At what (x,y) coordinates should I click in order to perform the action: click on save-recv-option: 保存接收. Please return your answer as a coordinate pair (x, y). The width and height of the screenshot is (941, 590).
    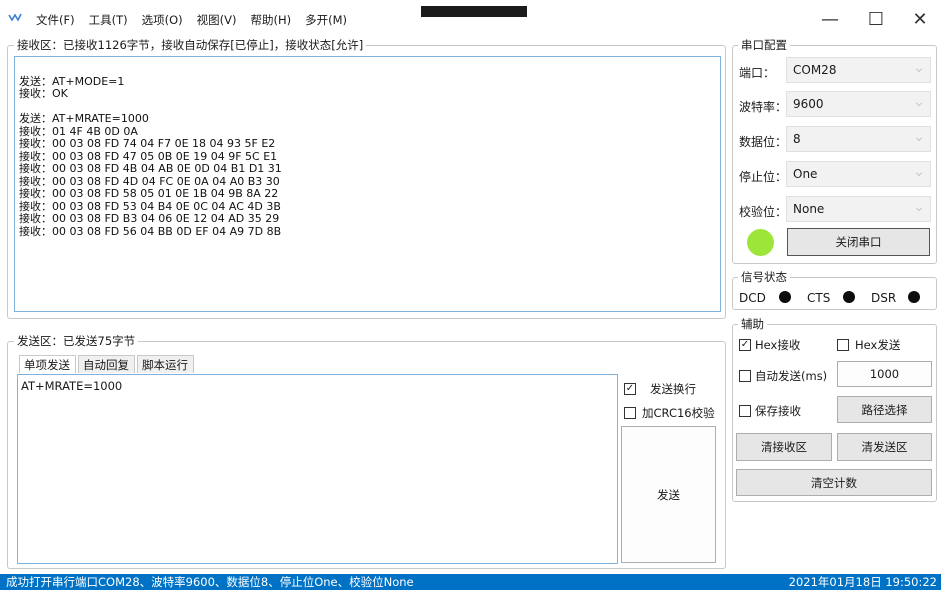
    Looking at the image, I should click on (770, 411).